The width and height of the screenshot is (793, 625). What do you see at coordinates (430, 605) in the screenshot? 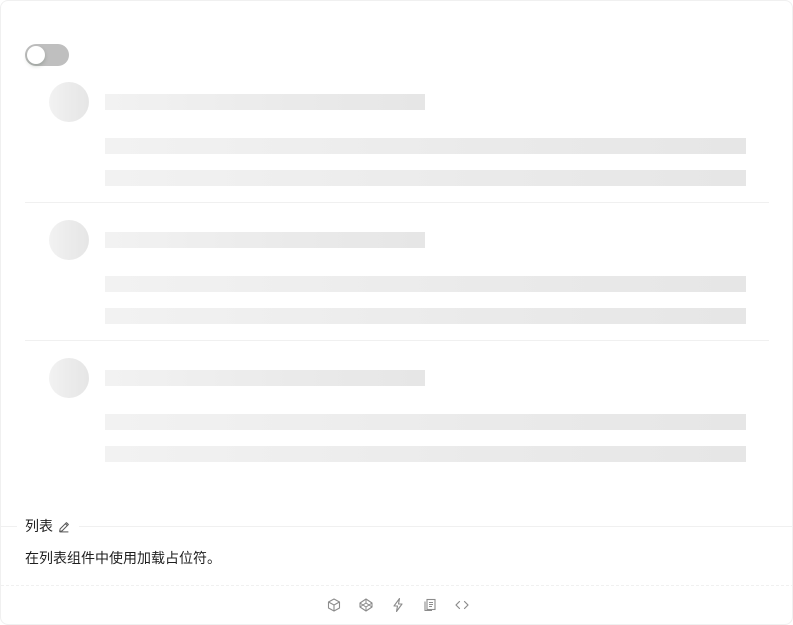
I see `copy-icon` at bounding box center [430, 605].